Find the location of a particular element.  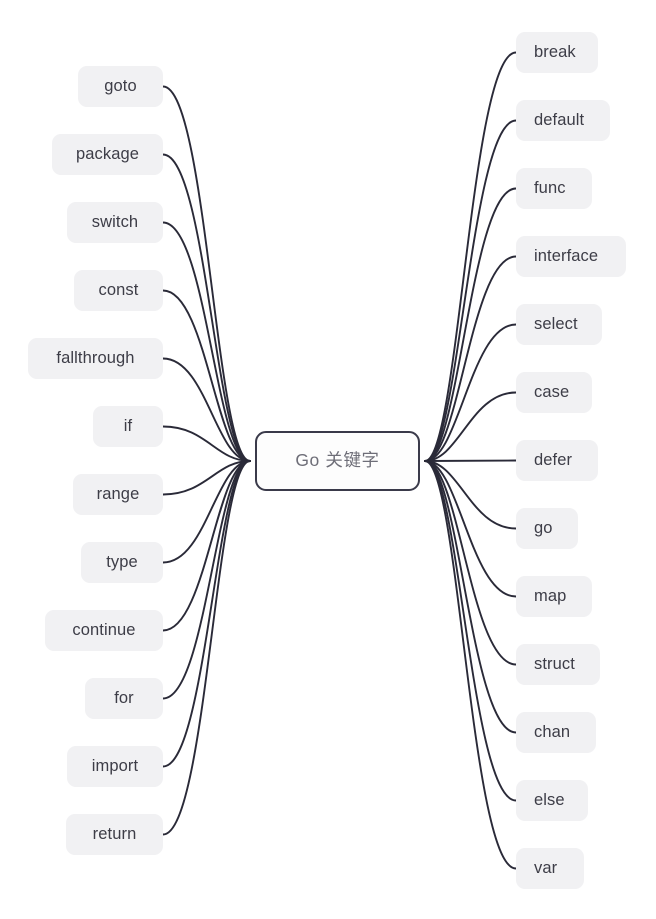

connector-return is located at coordinates (206, 648).